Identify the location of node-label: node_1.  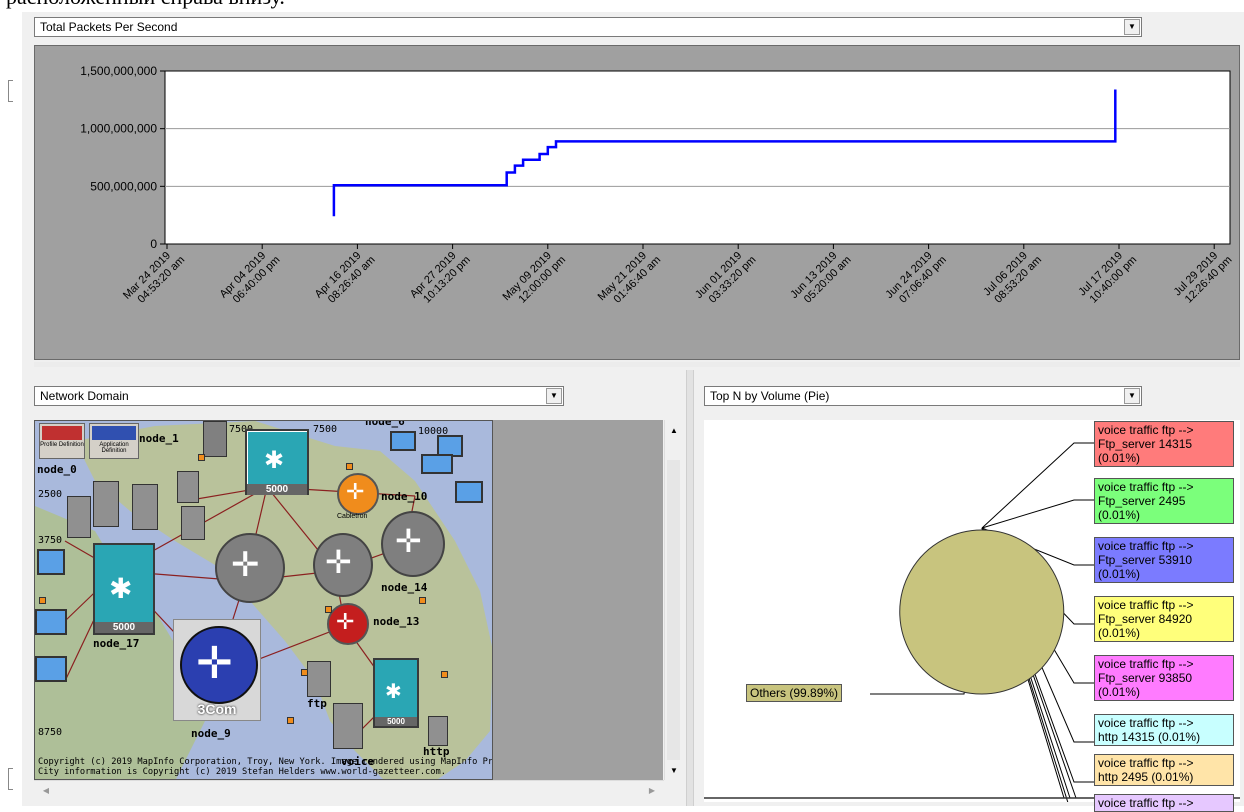
(159, 438).